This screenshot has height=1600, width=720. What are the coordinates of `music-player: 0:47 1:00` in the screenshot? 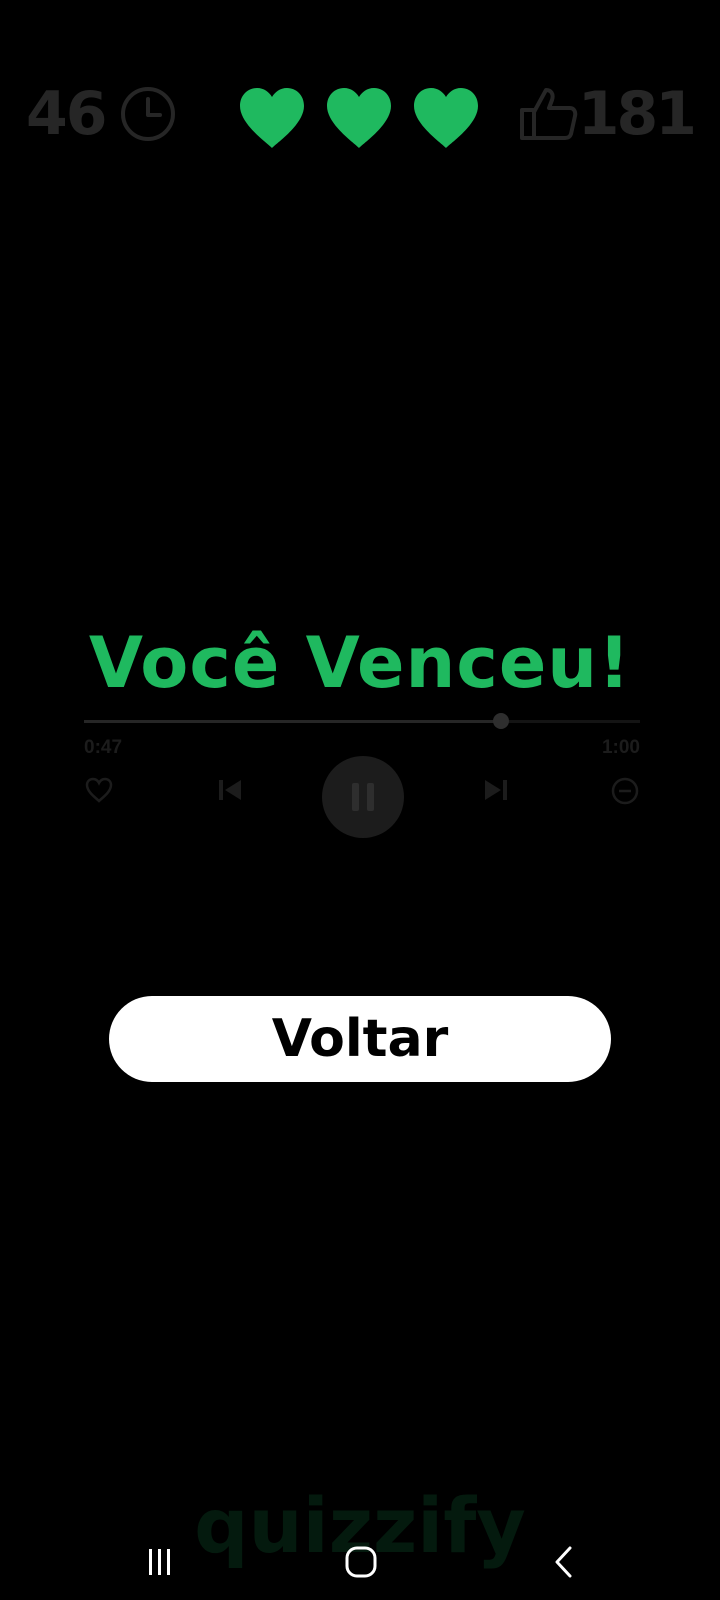 It's located at (362, 770).